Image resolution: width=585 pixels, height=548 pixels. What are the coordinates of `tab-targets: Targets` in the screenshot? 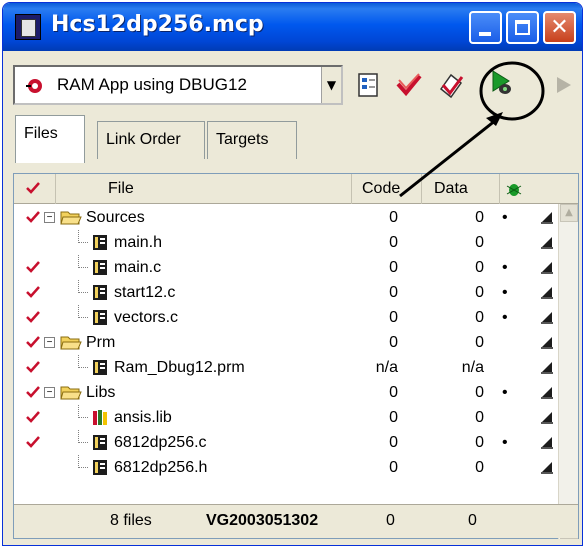 It's located at (252, 140).